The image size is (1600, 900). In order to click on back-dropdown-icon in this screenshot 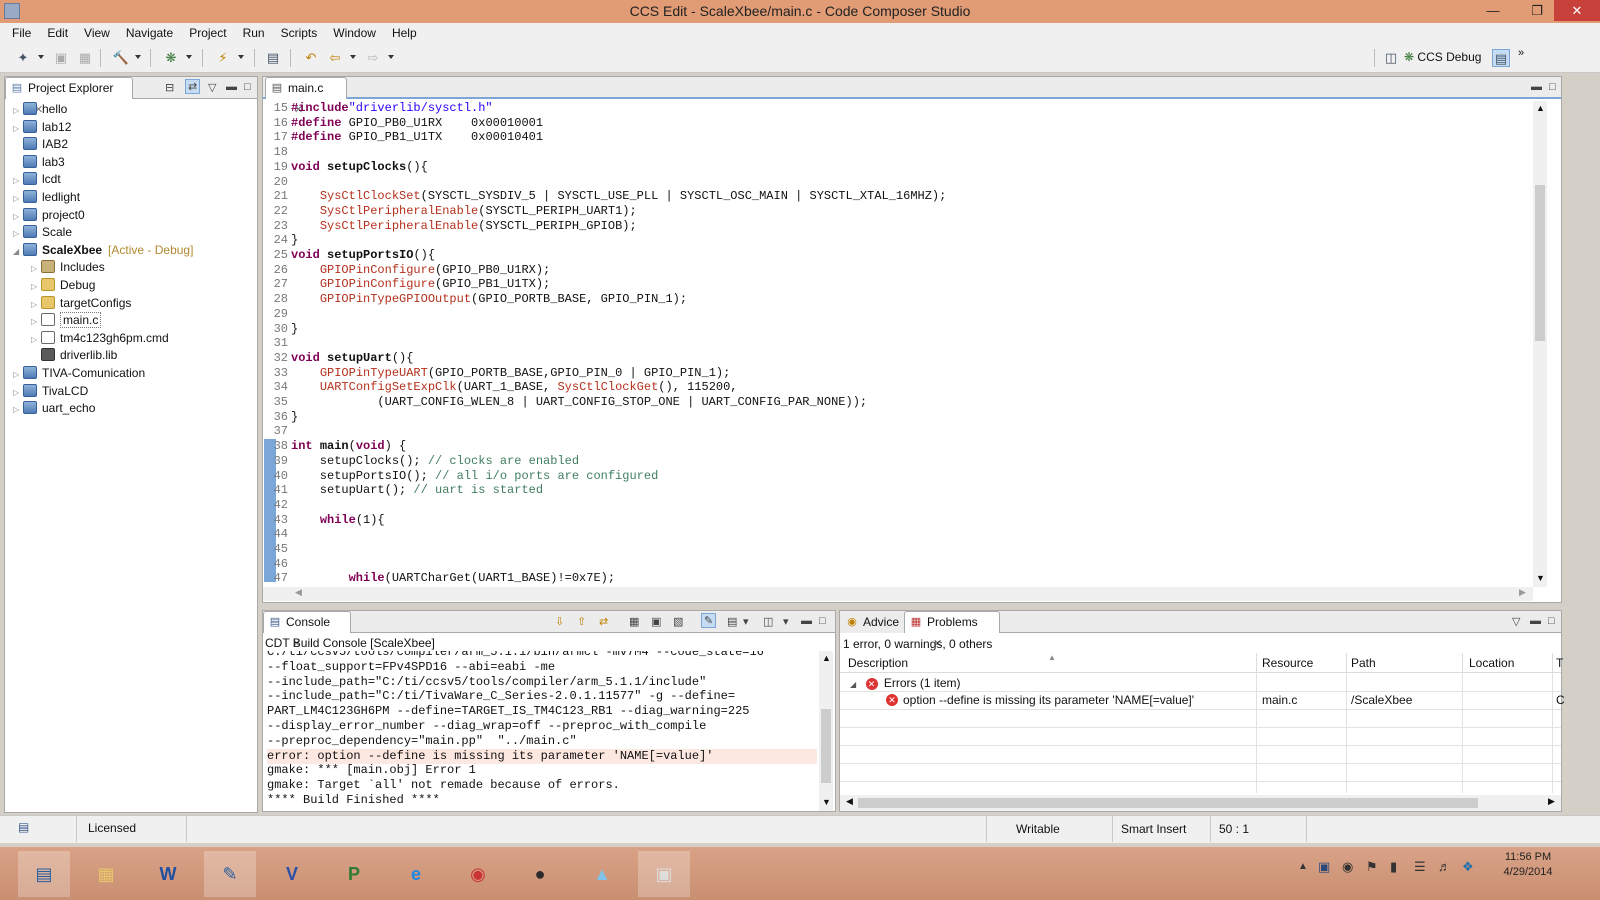, I will do `click(353, 57)`.